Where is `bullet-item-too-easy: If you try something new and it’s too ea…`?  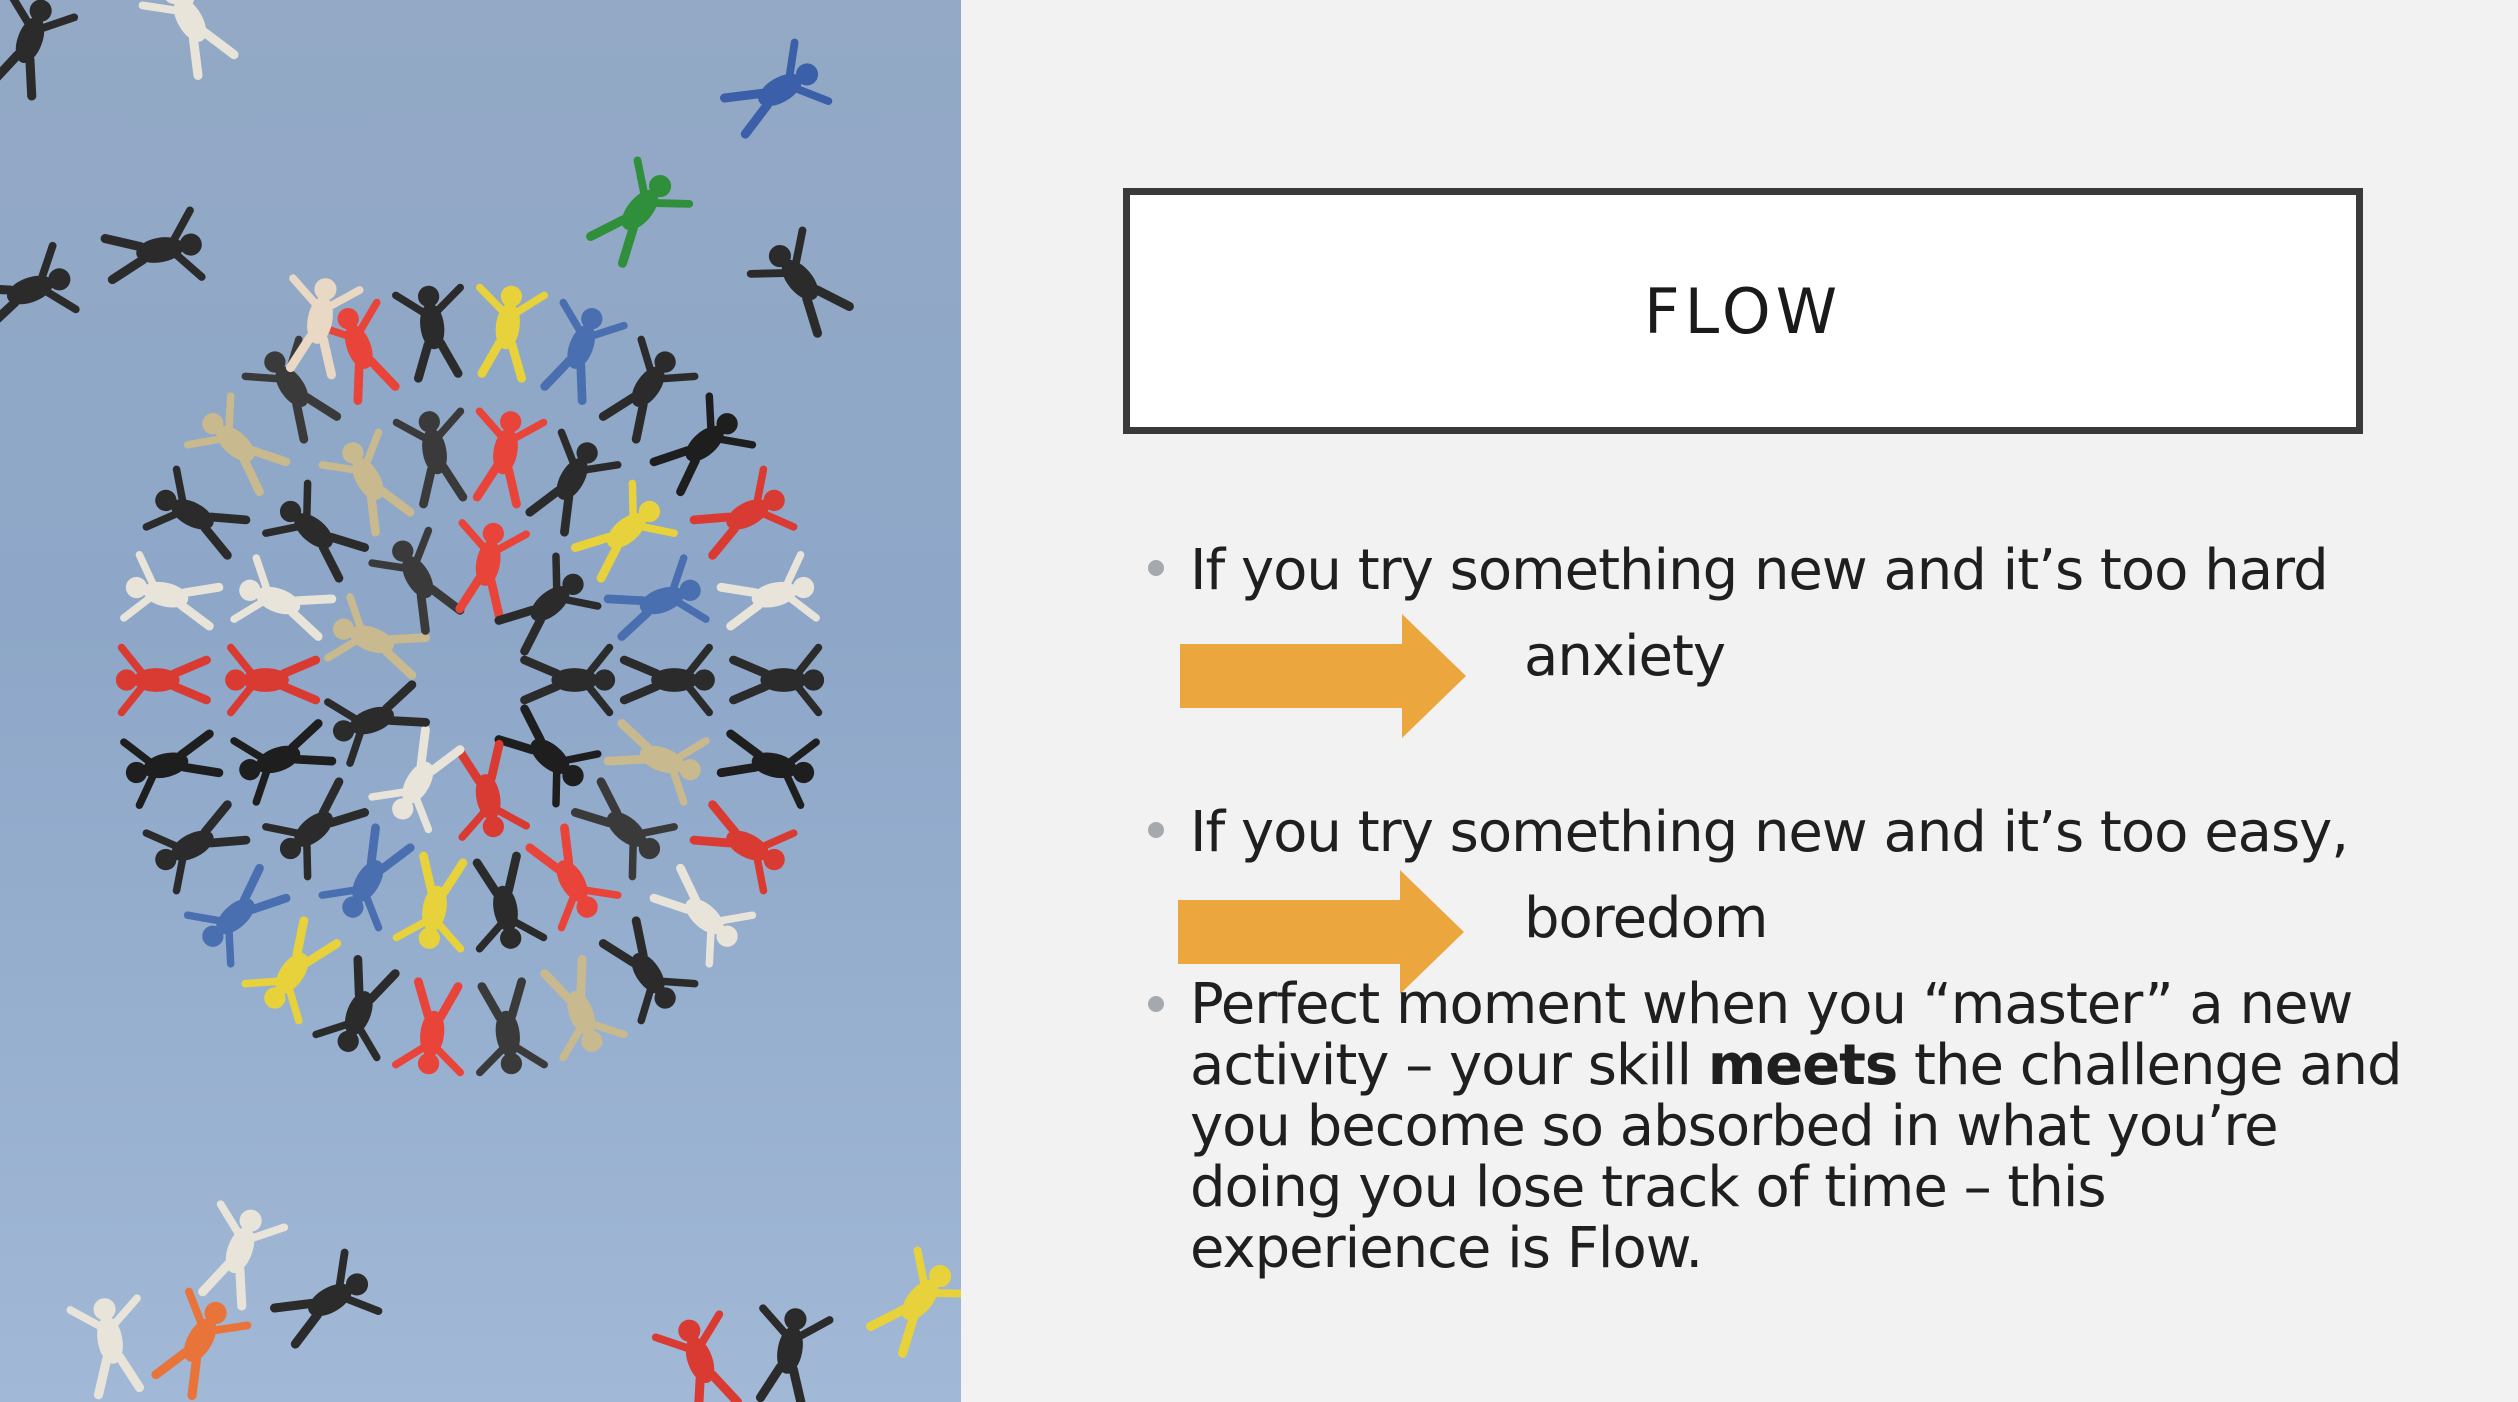
bullet-item-too-easy: If you try something new and it’s too ea… is located at coordinates (1798, 835).